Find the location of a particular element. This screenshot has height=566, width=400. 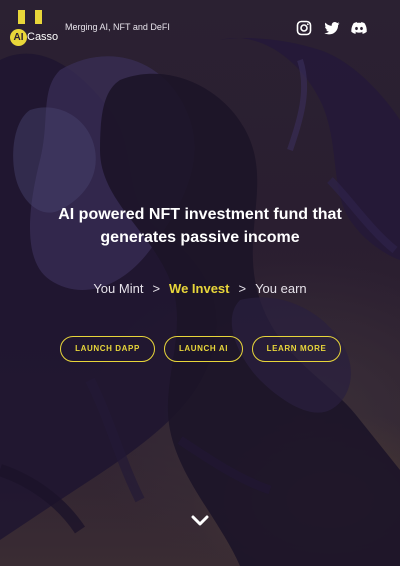

discord-icon is located at coordinates (359, 28).